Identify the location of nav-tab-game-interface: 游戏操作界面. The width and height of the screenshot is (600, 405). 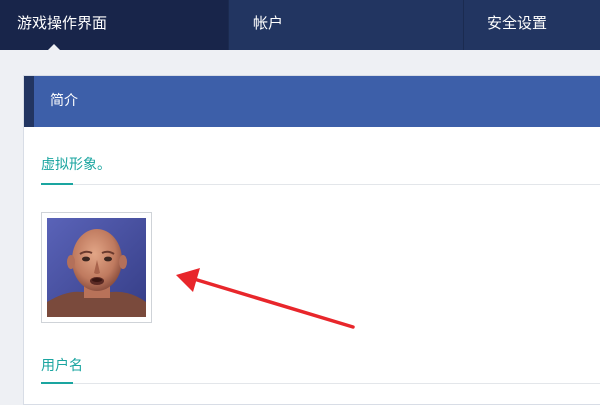
(114, 25).